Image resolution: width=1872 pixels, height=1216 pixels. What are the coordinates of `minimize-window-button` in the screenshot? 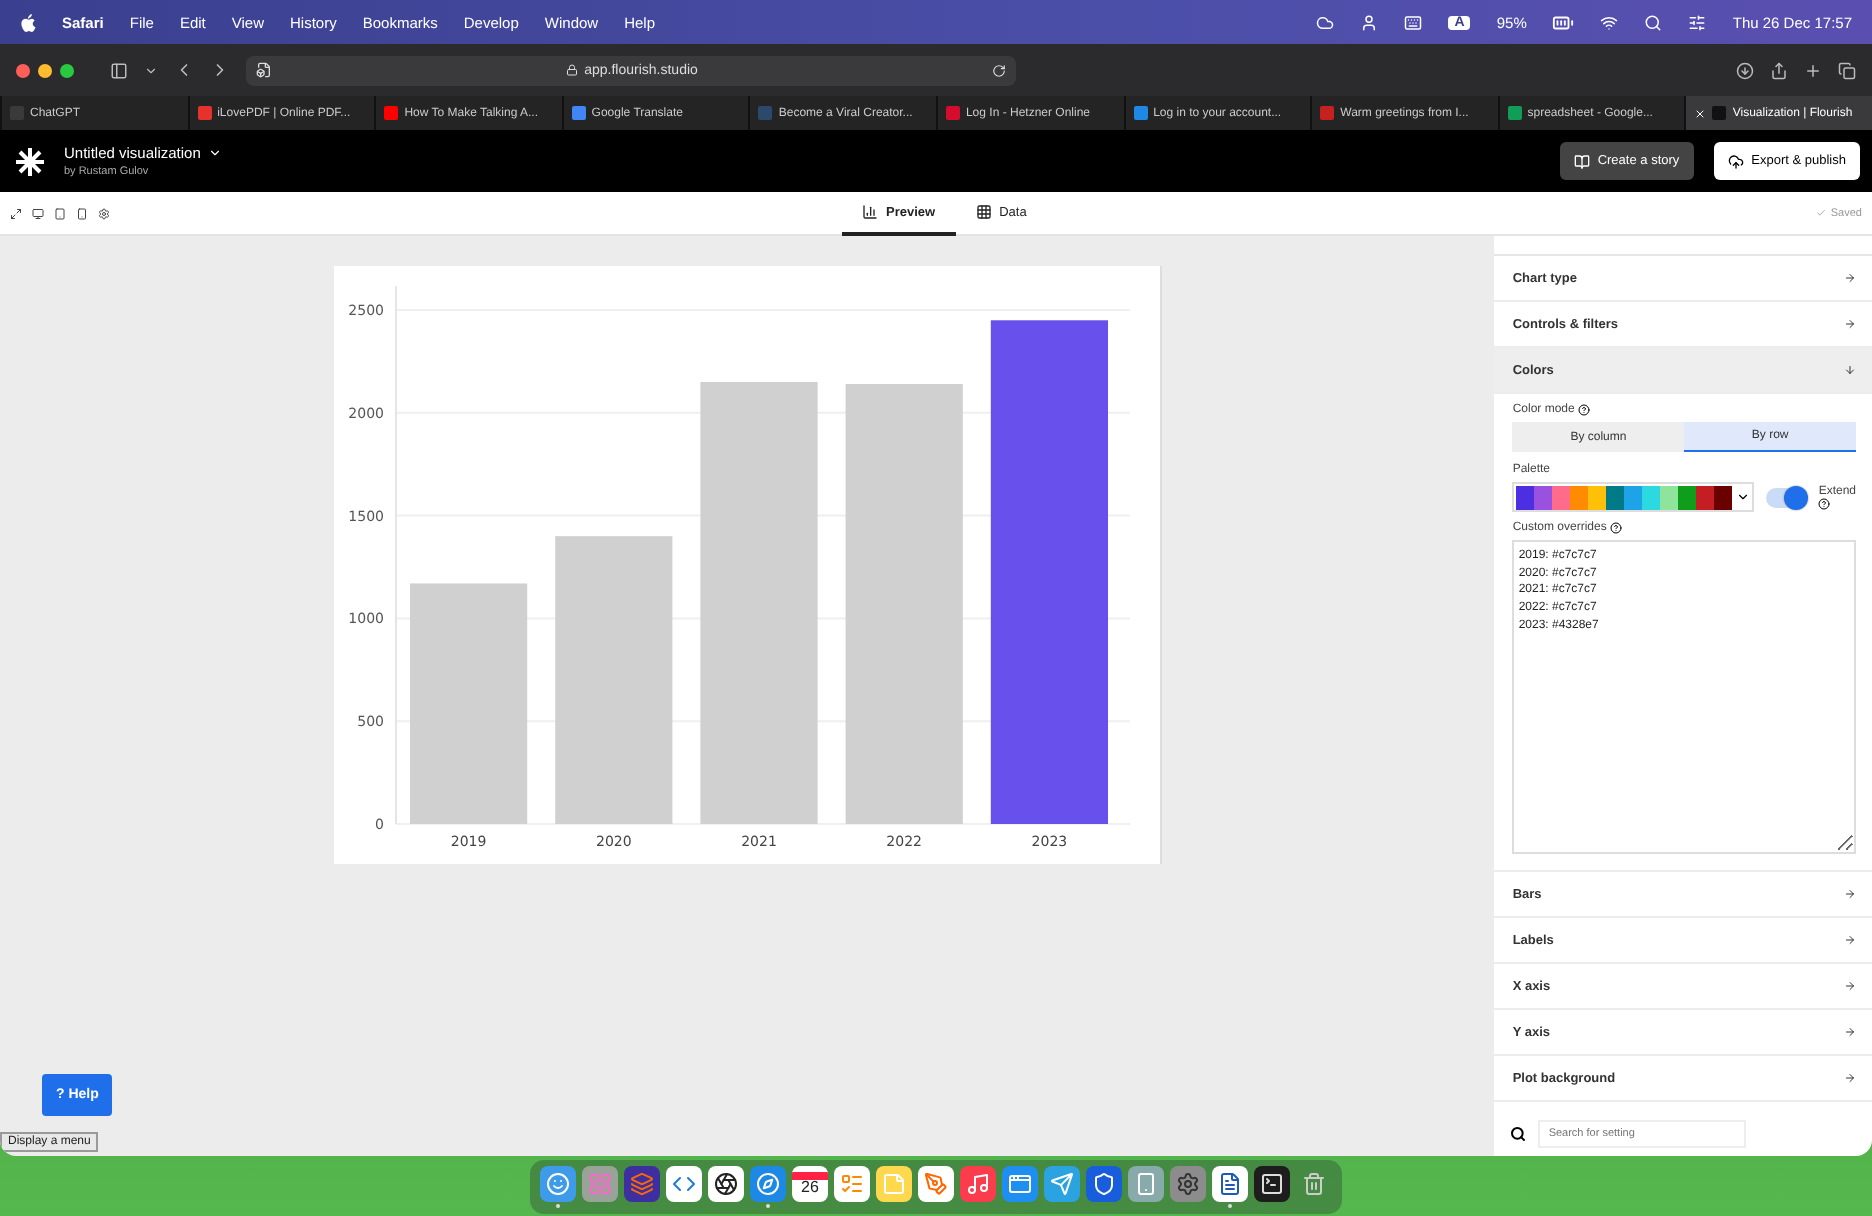 It's located at (45, 70).